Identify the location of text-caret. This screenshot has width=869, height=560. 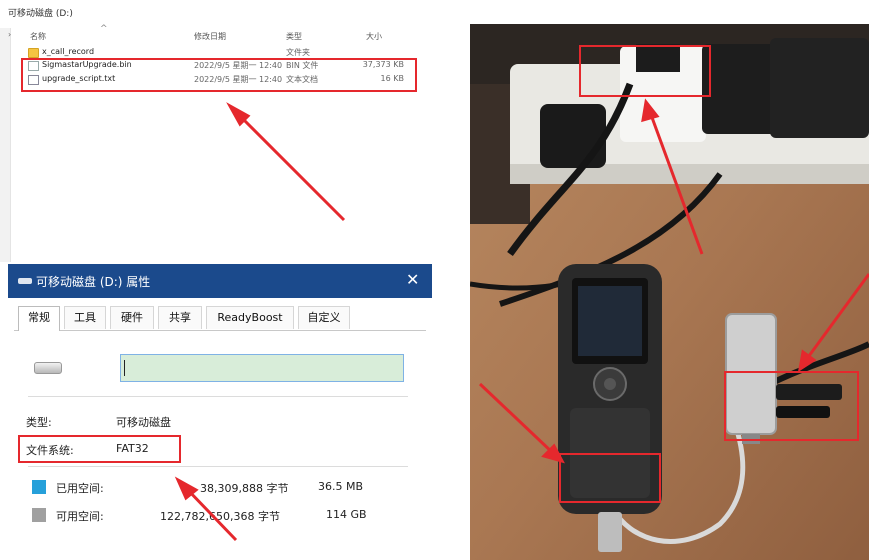
(124, 368).